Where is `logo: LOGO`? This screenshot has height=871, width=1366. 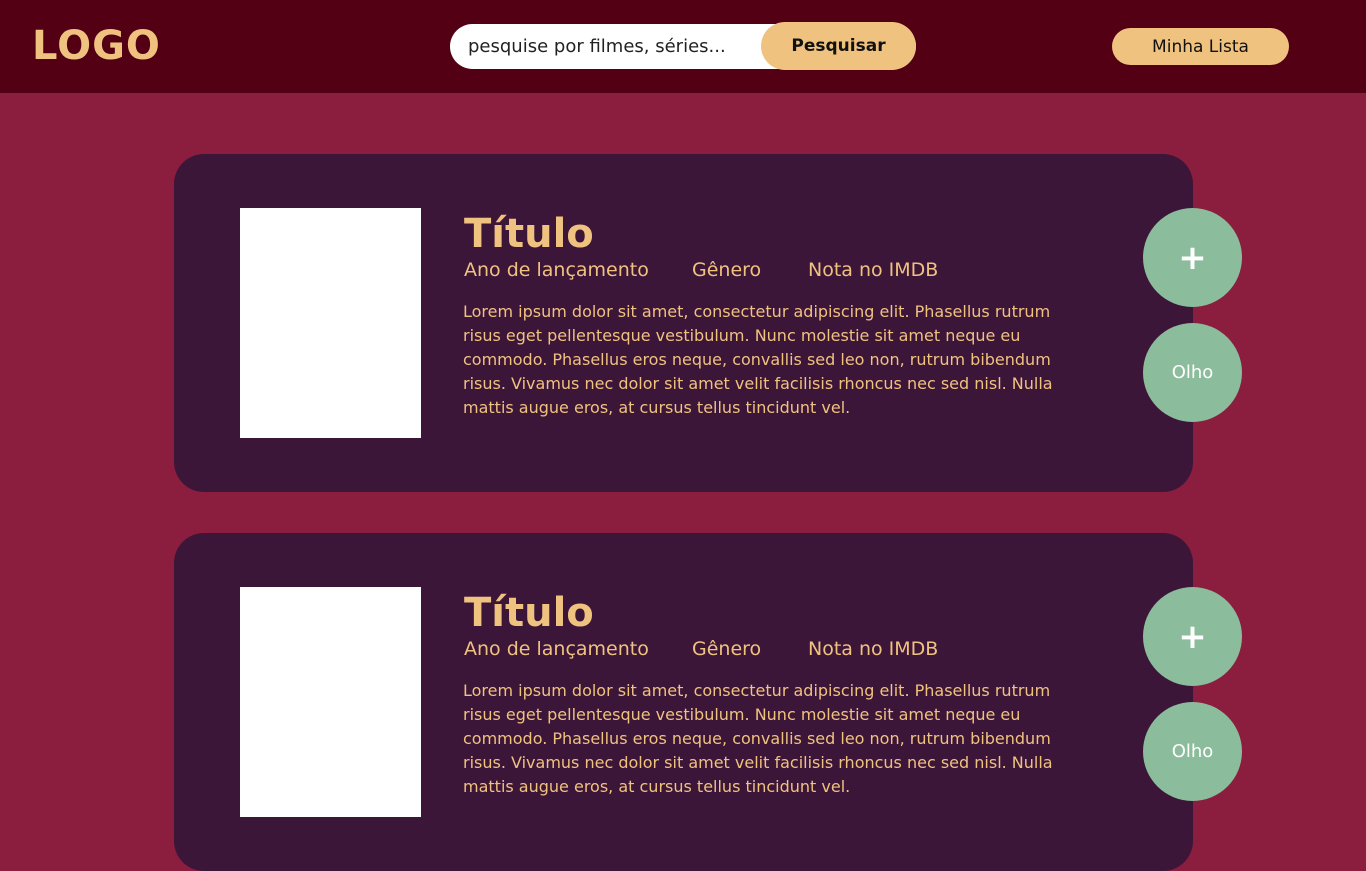 logo: LOGO is located at coordinates (96, 46).